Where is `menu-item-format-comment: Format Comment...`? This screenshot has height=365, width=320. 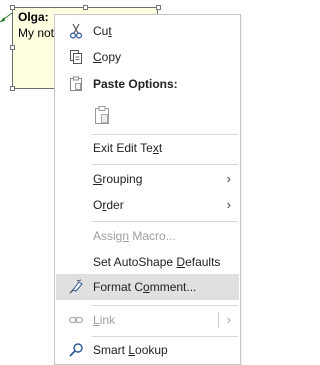 menu-item-format-comment: Format Comment... is located at coordinates (147, 287).